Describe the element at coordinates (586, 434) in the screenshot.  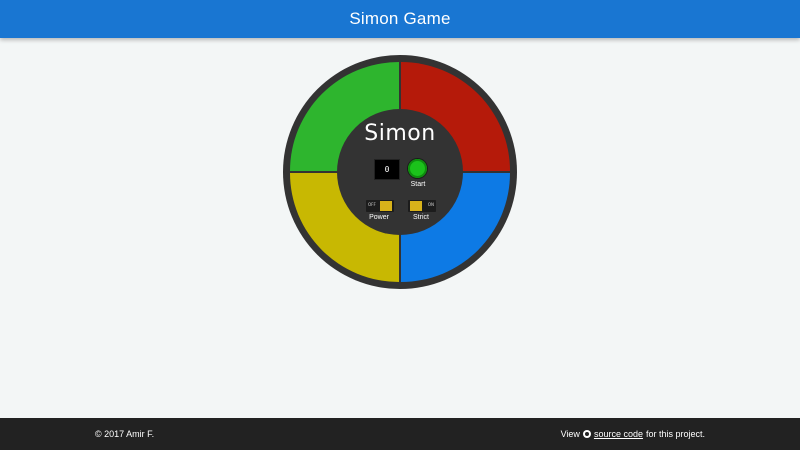
I see `github-icon` at that location.